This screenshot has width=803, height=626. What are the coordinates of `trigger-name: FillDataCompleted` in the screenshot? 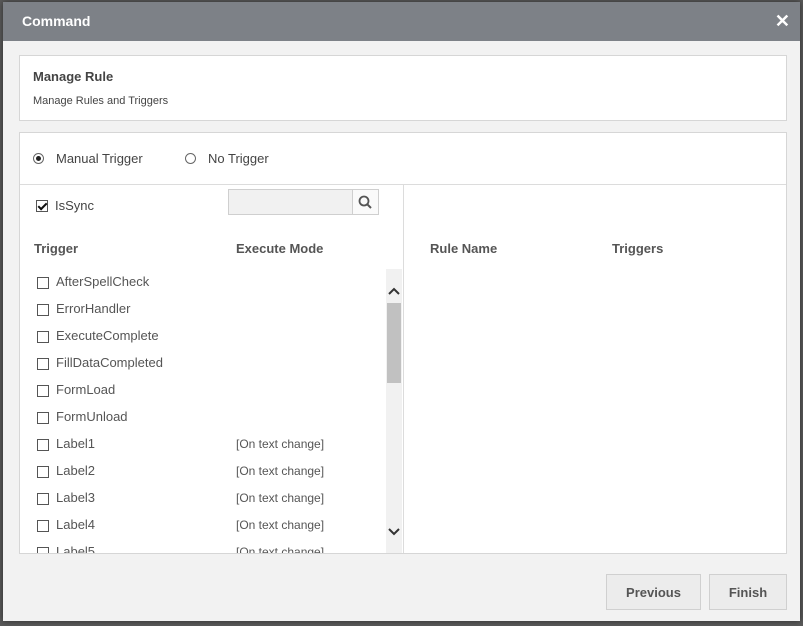 It's located at (109, 362).